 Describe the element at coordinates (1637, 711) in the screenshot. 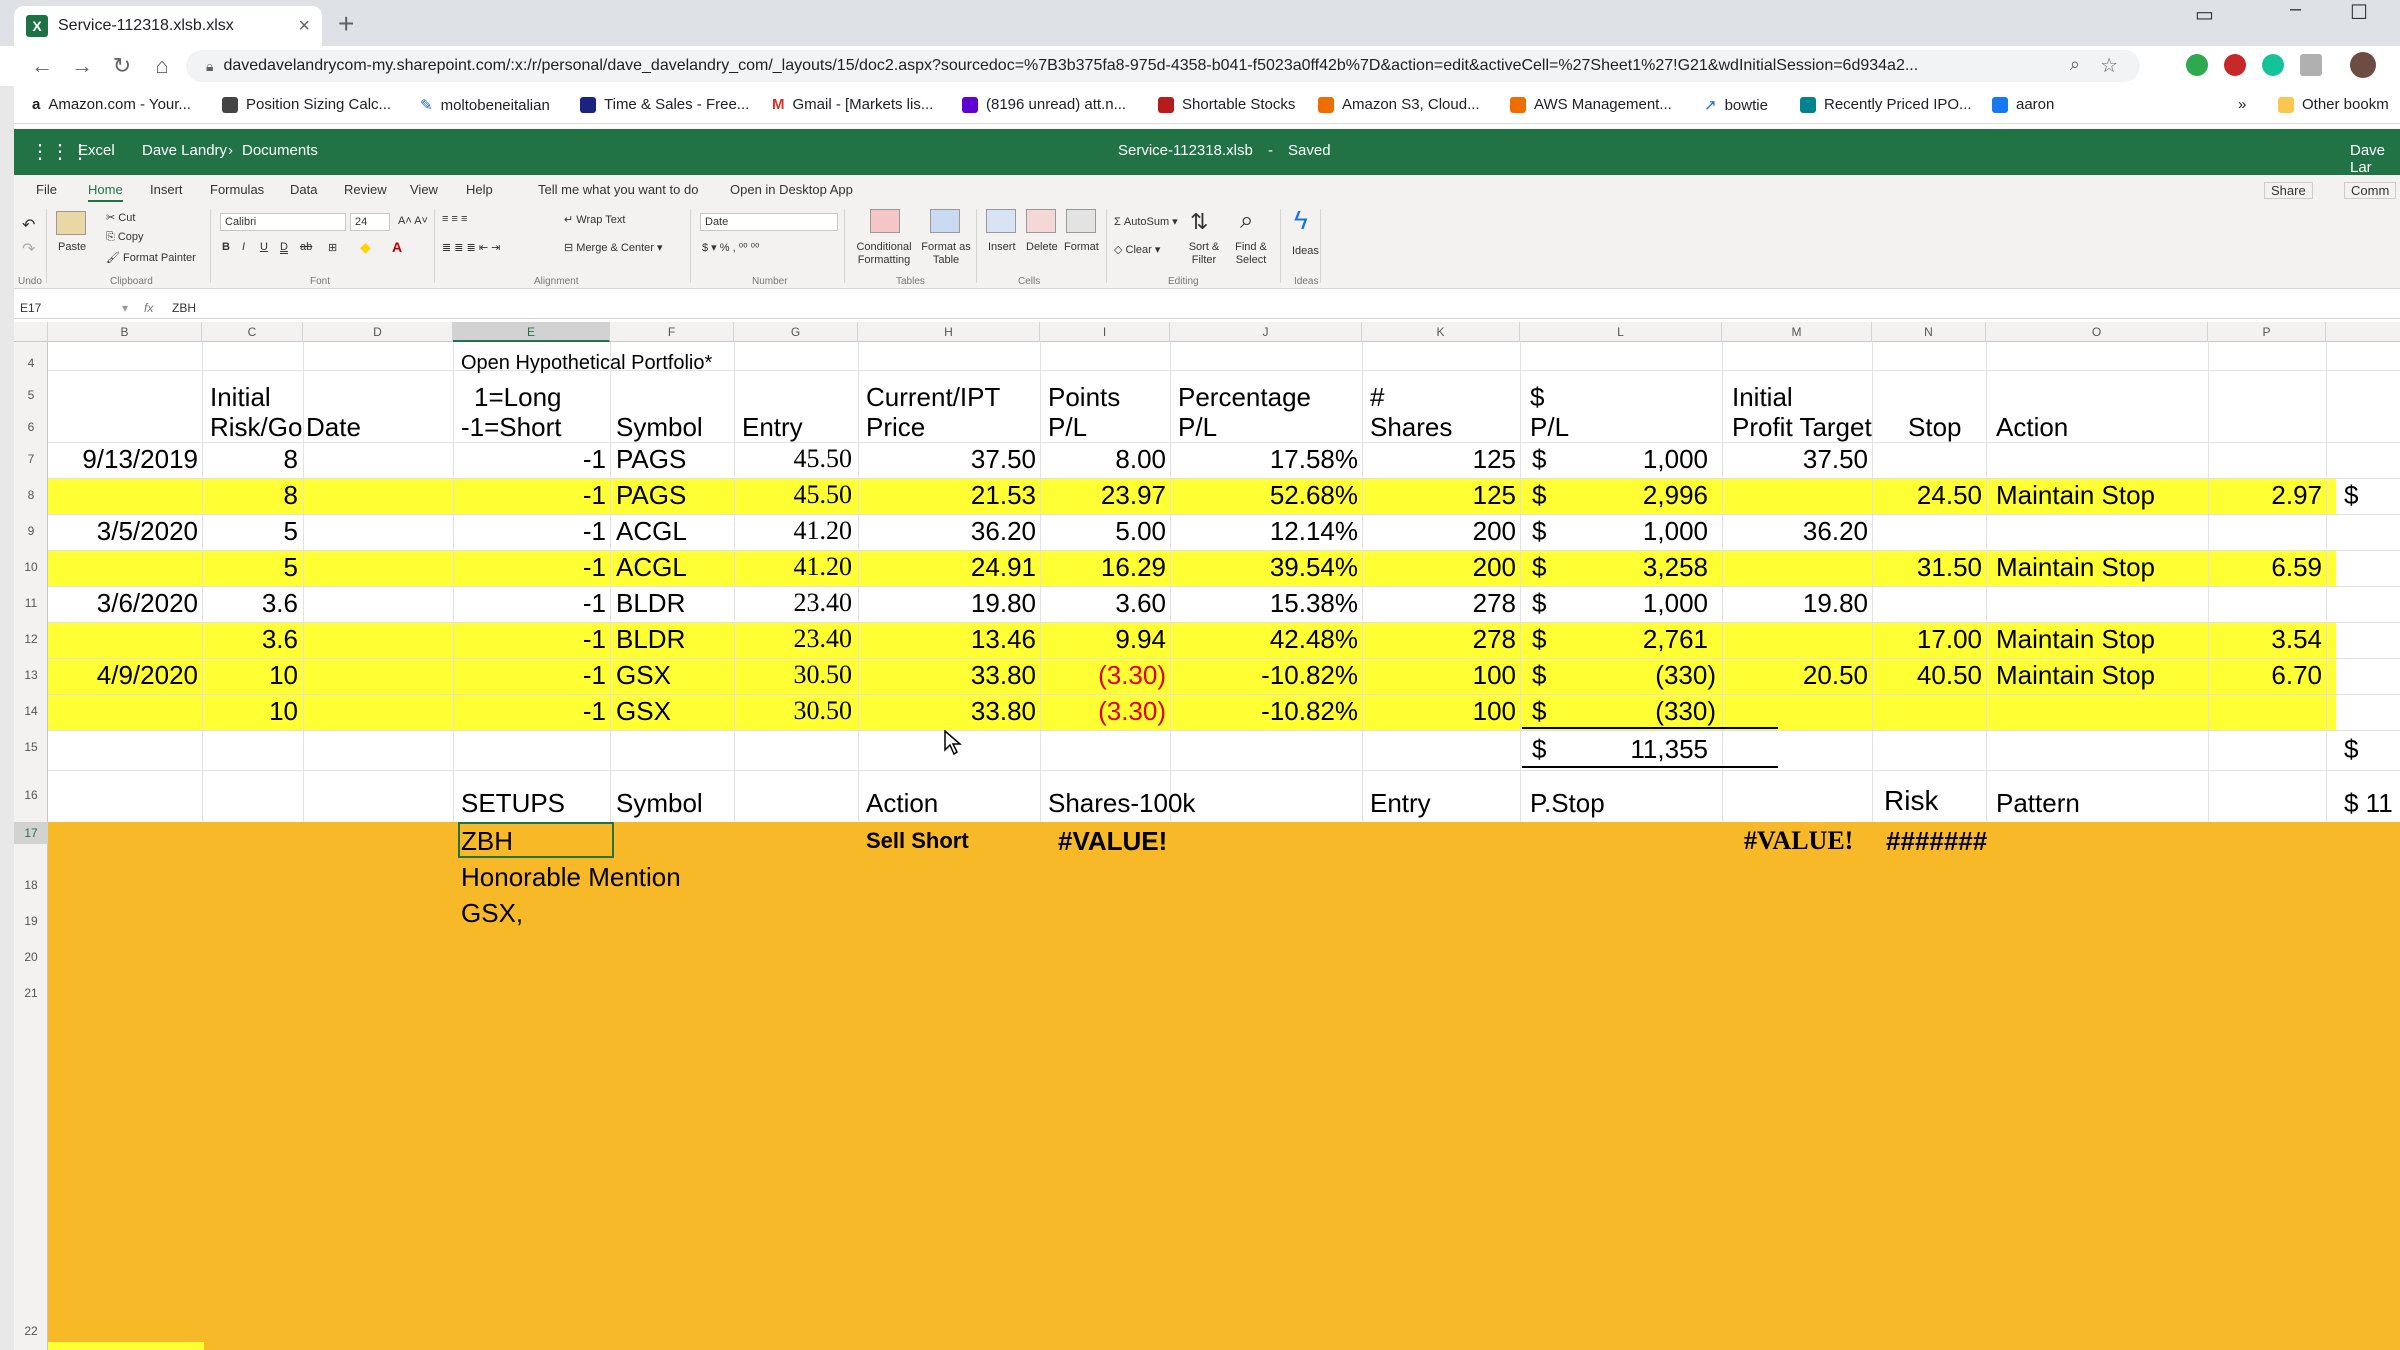

I see `cell-pl: (330)` at that location.